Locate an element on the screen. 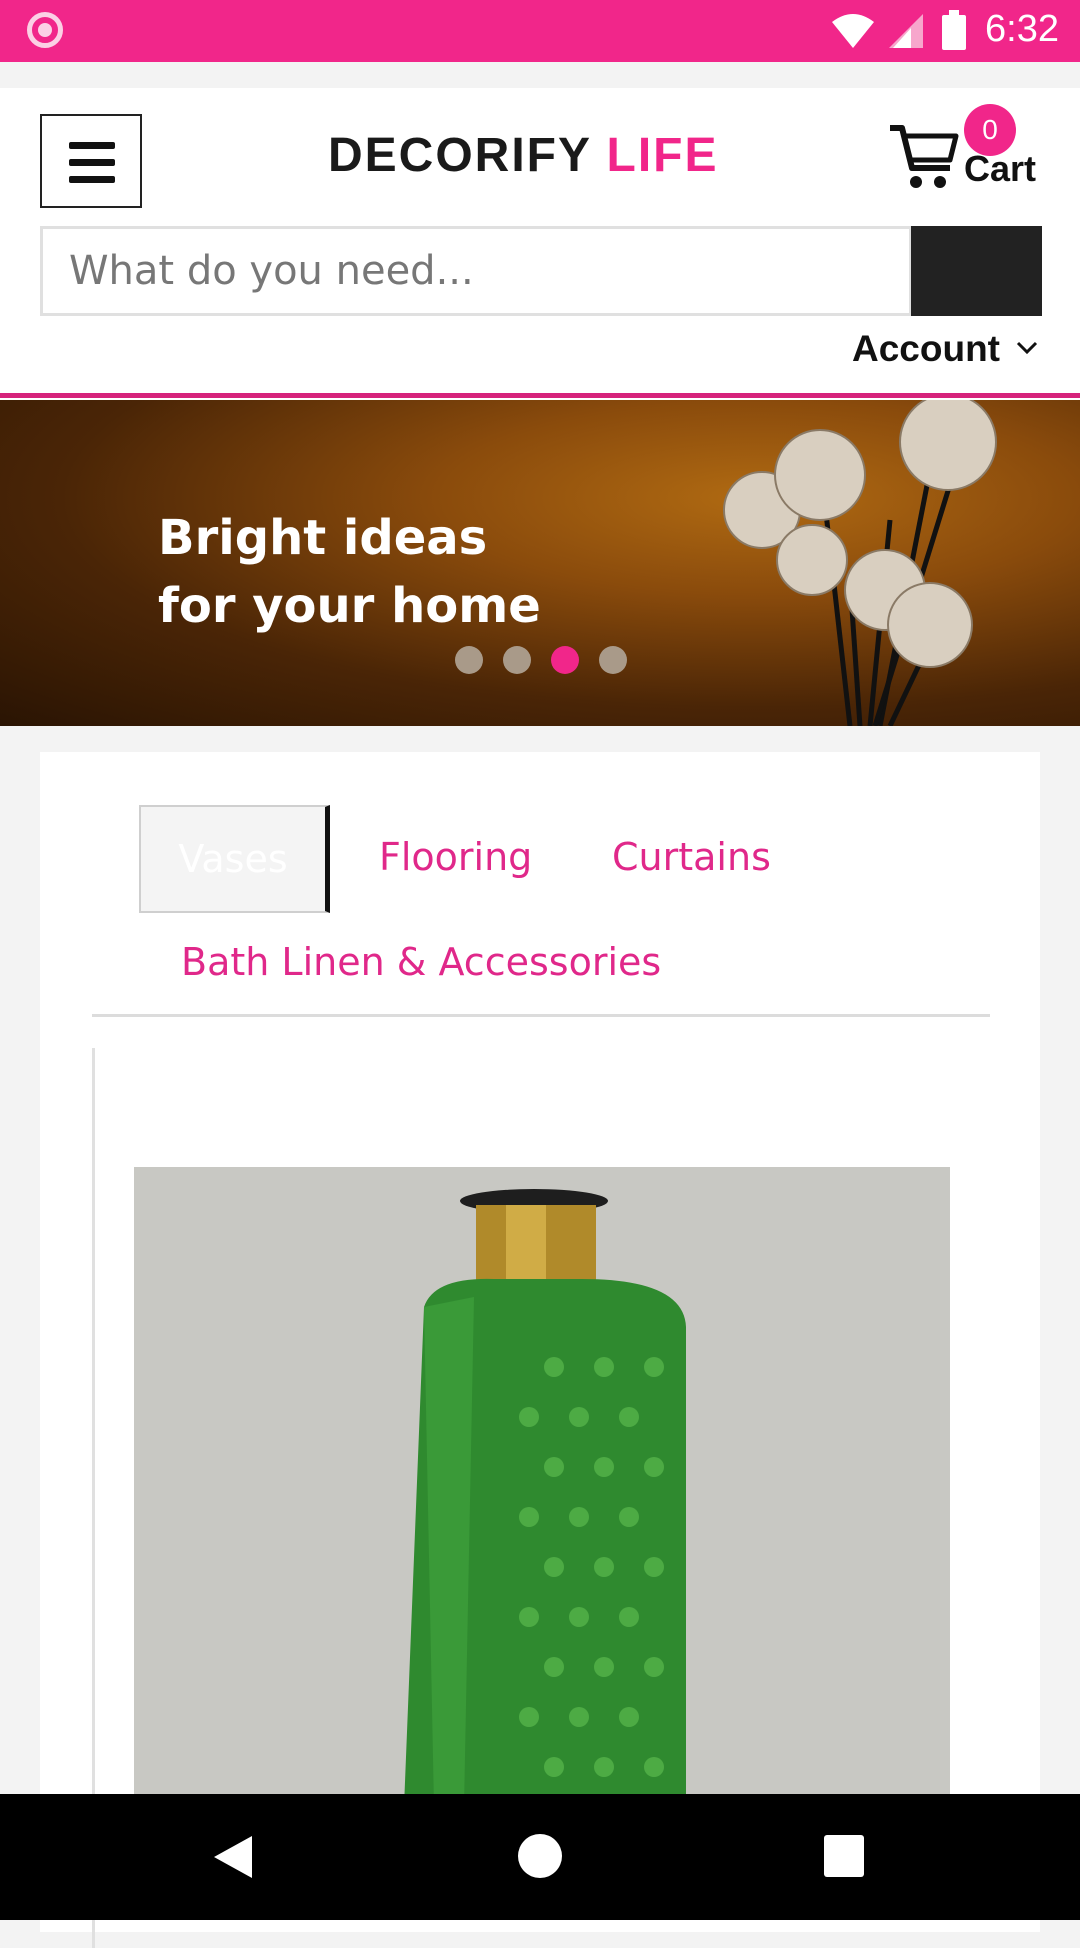 The image size is (1080, 1948). status-bar: 6:32 is located at coordinates (540, 31).